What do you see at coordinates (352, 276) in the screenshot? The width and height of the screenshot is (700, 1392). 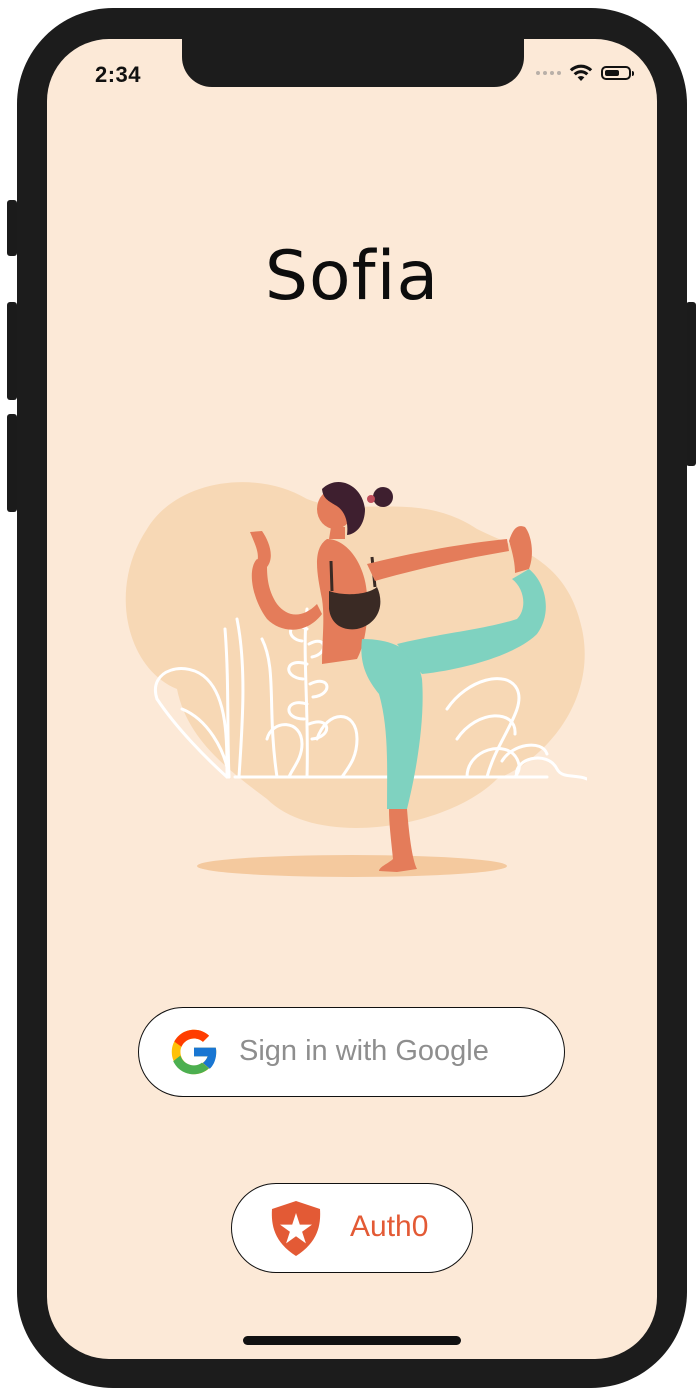 I see `app-title: Sofia` at bounding box center [352, 276].